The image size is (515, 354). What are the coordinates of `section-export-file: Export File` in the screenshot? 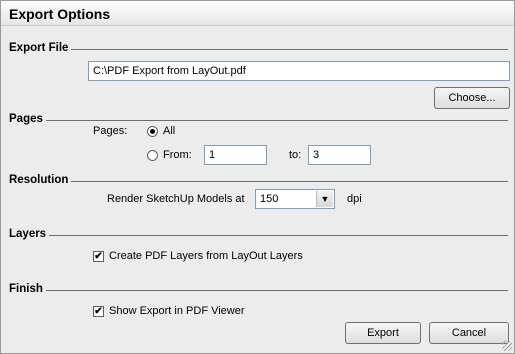 It's located at (40, 48).